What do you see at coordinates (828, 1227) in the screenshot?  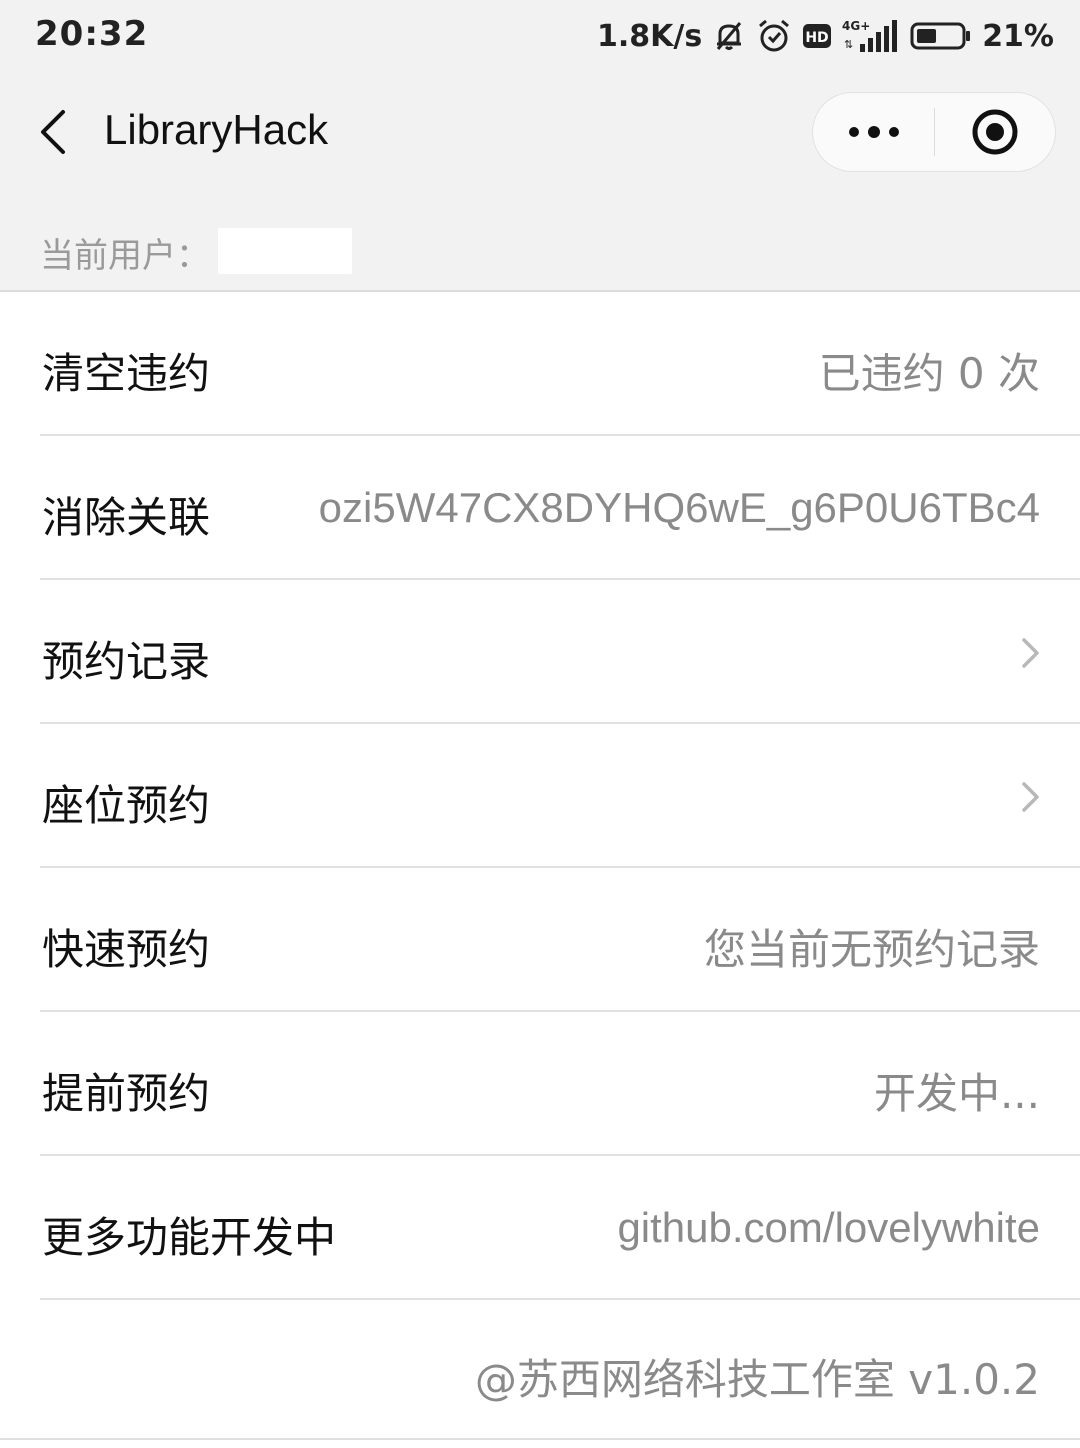 I see `cell-value: github.com/lovelywhite` at bounding box center [828, 1227].